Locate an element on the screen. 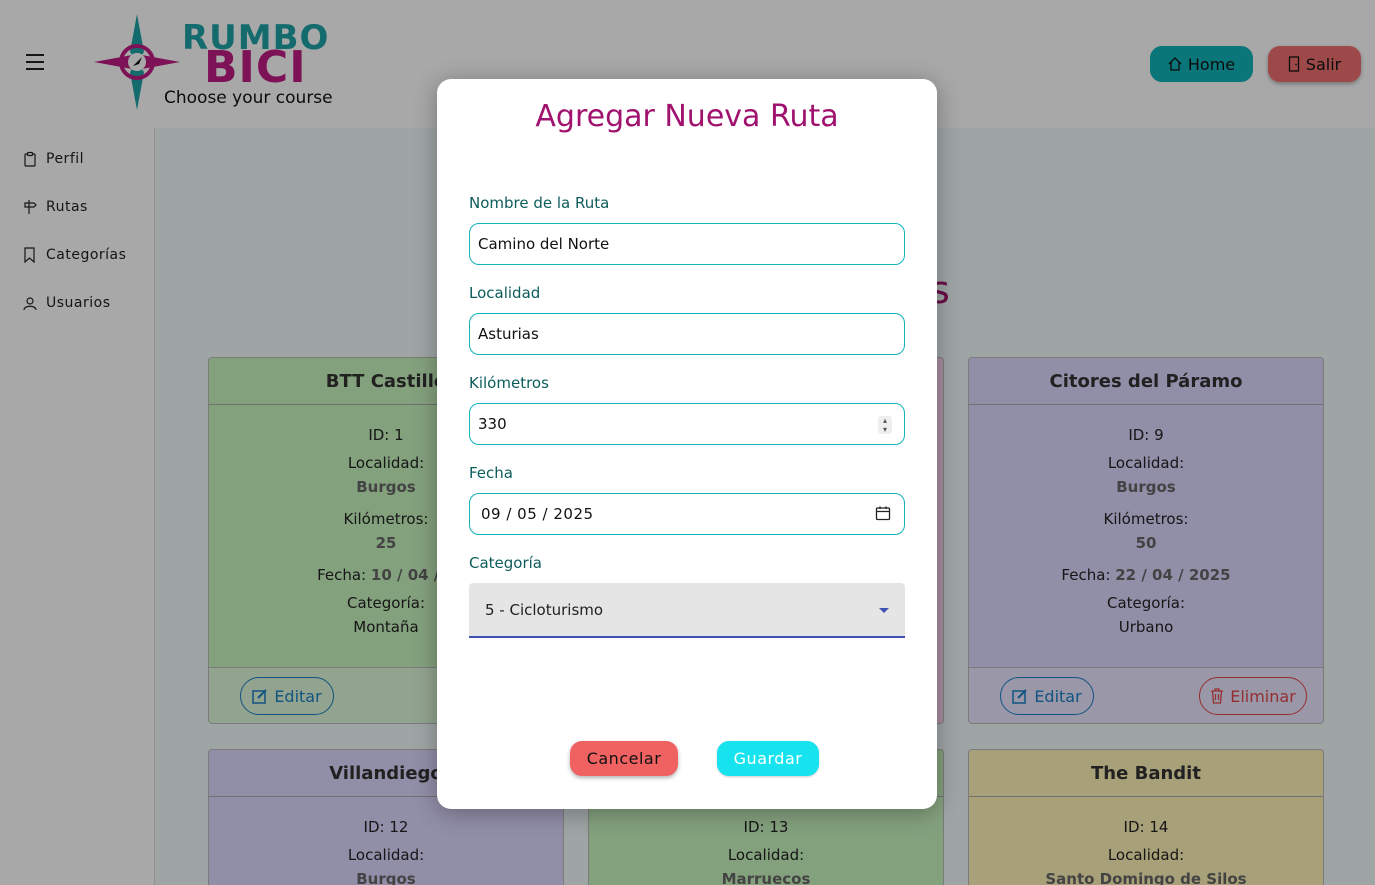 The image size is (1375, 885). categoria-label: Categoría is located at coordinates (506, 563).